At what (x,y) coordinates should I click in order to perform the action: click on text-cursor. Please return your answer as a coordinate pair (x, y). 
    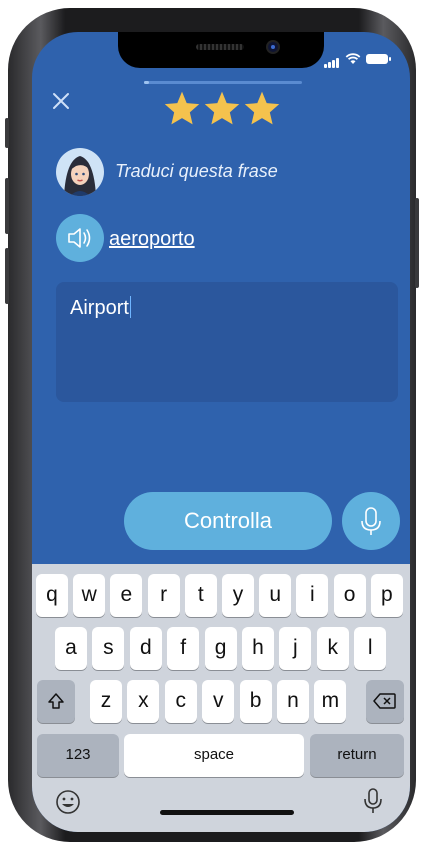
    Looking at the image, I should click on (130, 307).